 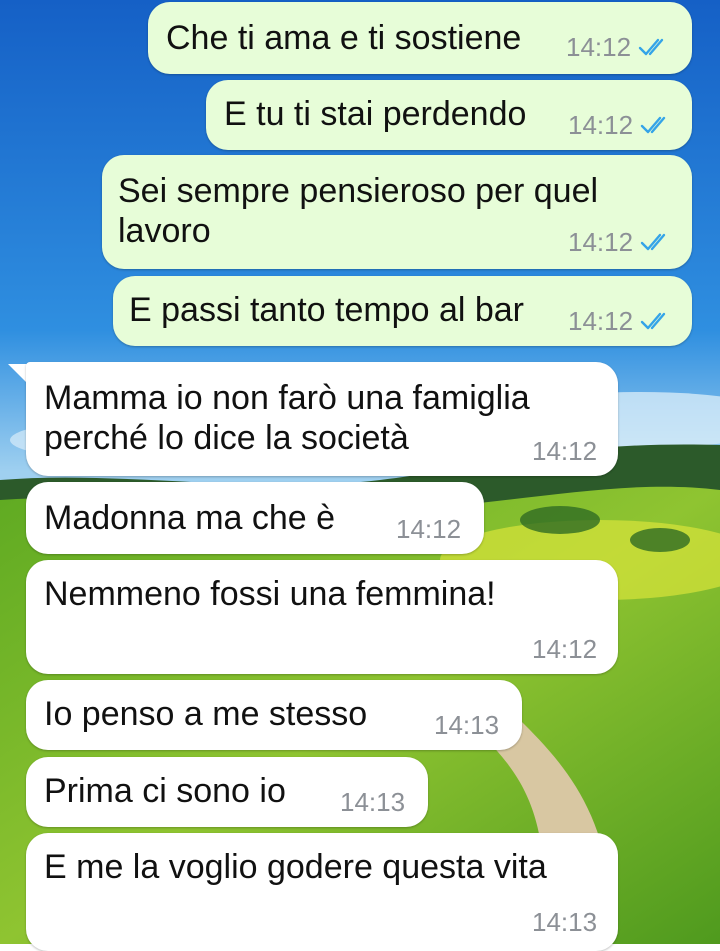 I want to click on message-bubble-outgoing: E passi tanto tempo al bar 14:12, so click(x=402, y=311).